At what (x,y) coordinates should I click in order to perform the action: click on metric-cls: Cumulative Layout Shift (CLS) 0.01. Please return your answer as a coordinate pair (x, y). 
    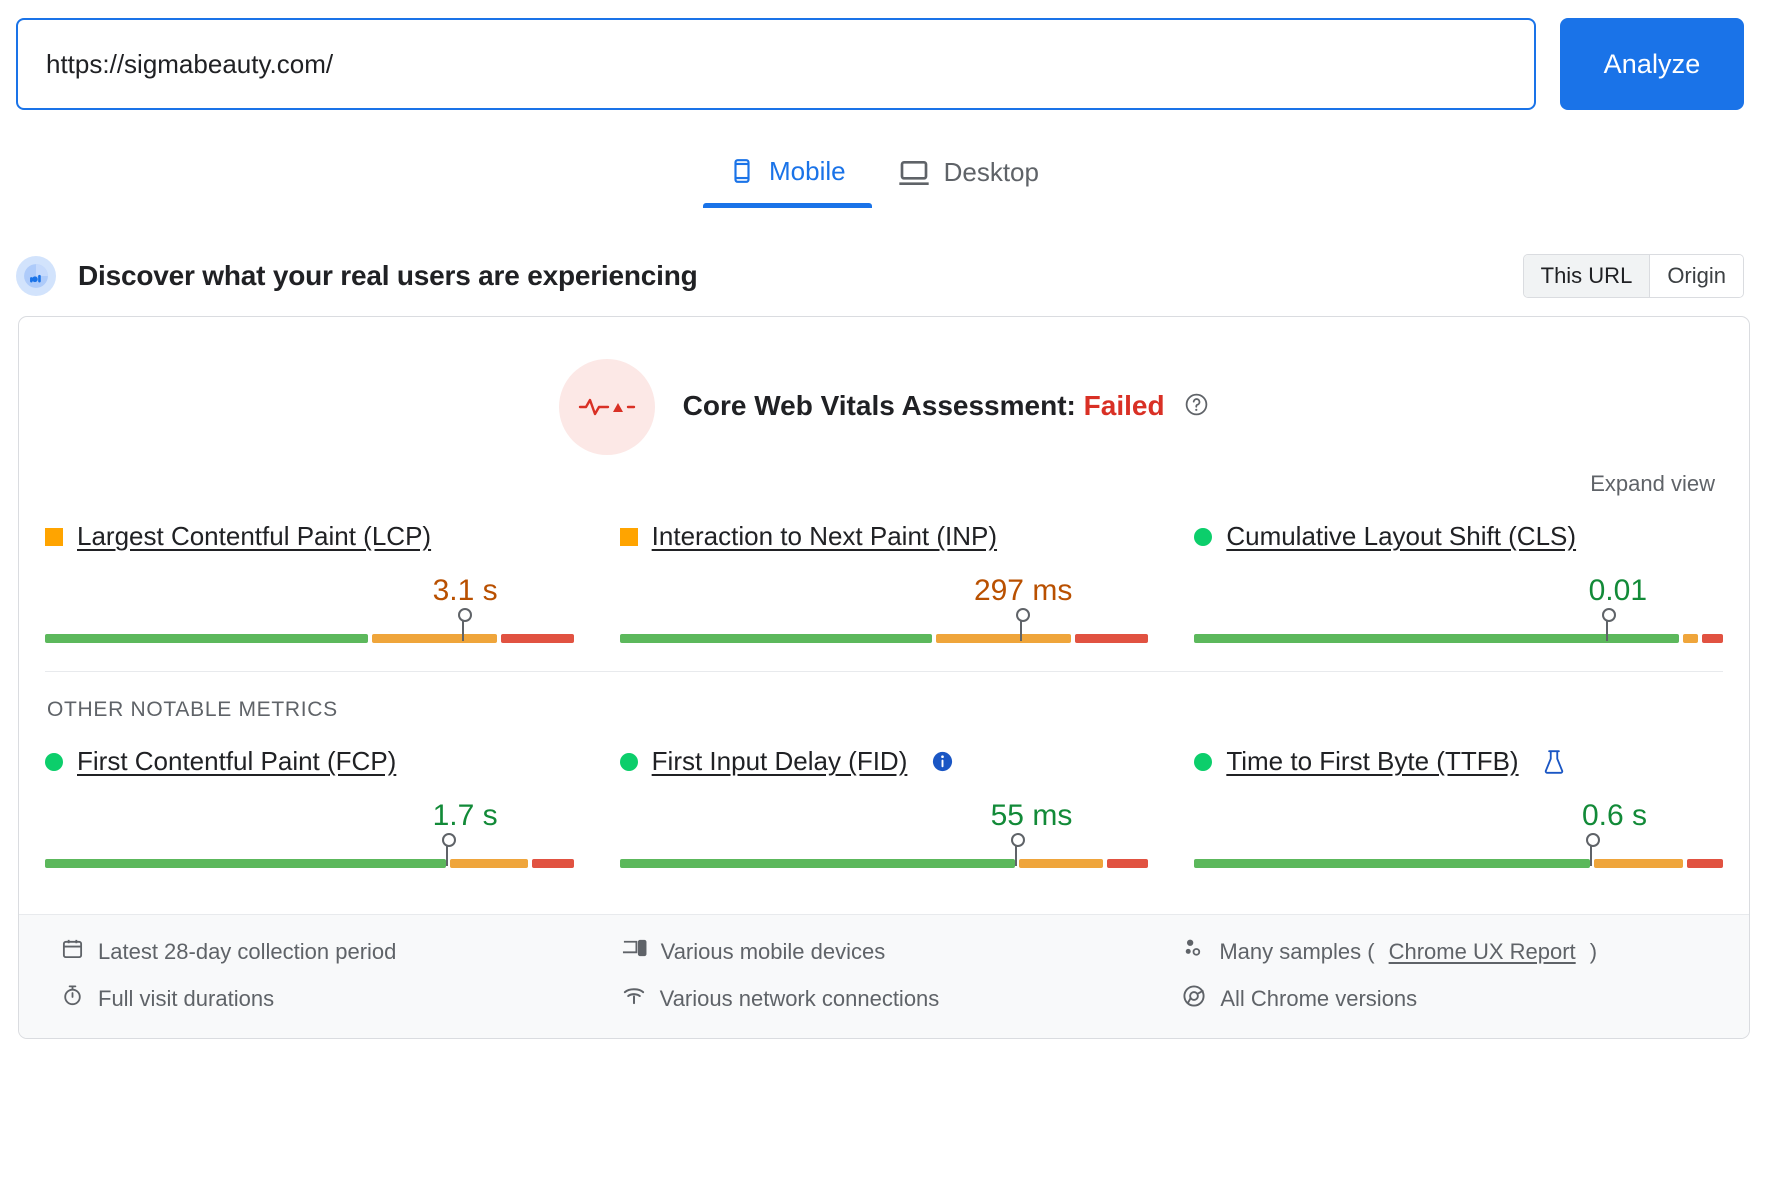
    Looking at the image, I should click on (1458, 596).